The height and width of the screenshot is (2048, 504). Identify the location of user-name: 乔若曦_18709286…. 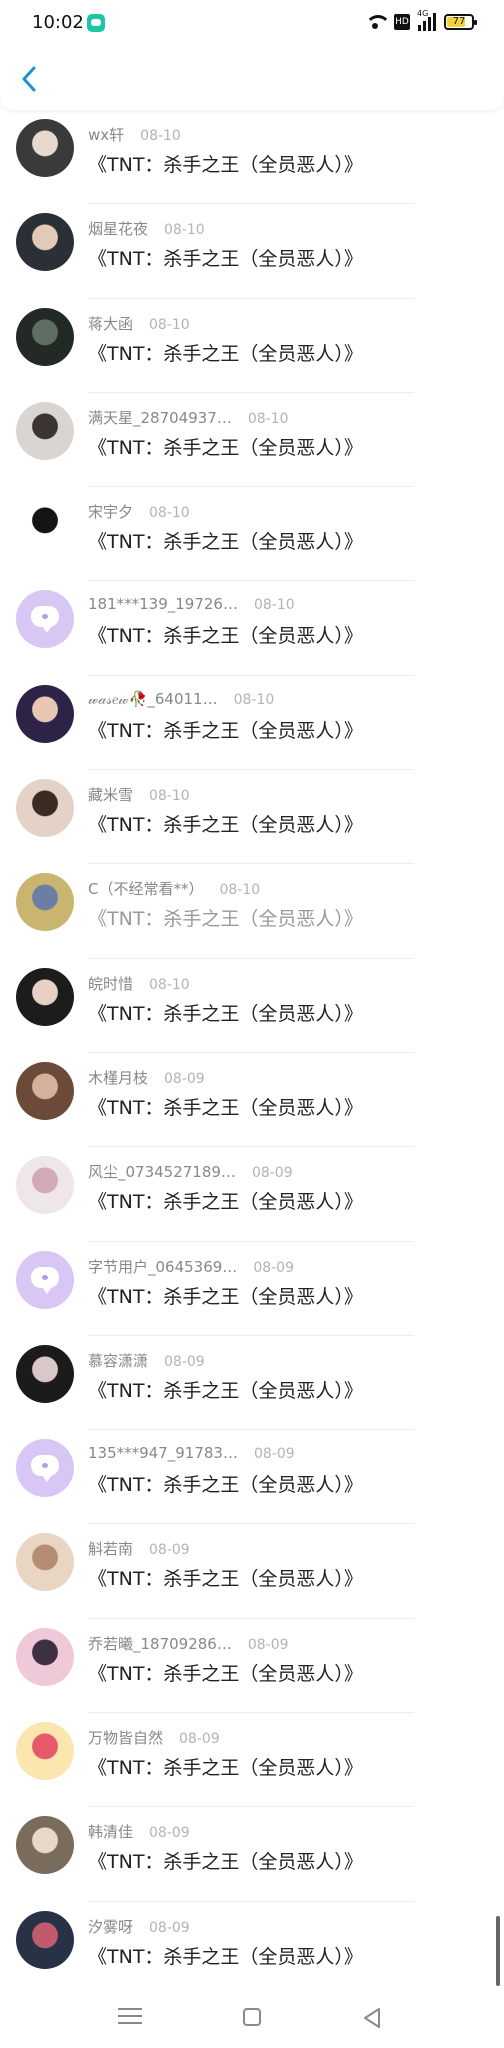
(160, 1643).